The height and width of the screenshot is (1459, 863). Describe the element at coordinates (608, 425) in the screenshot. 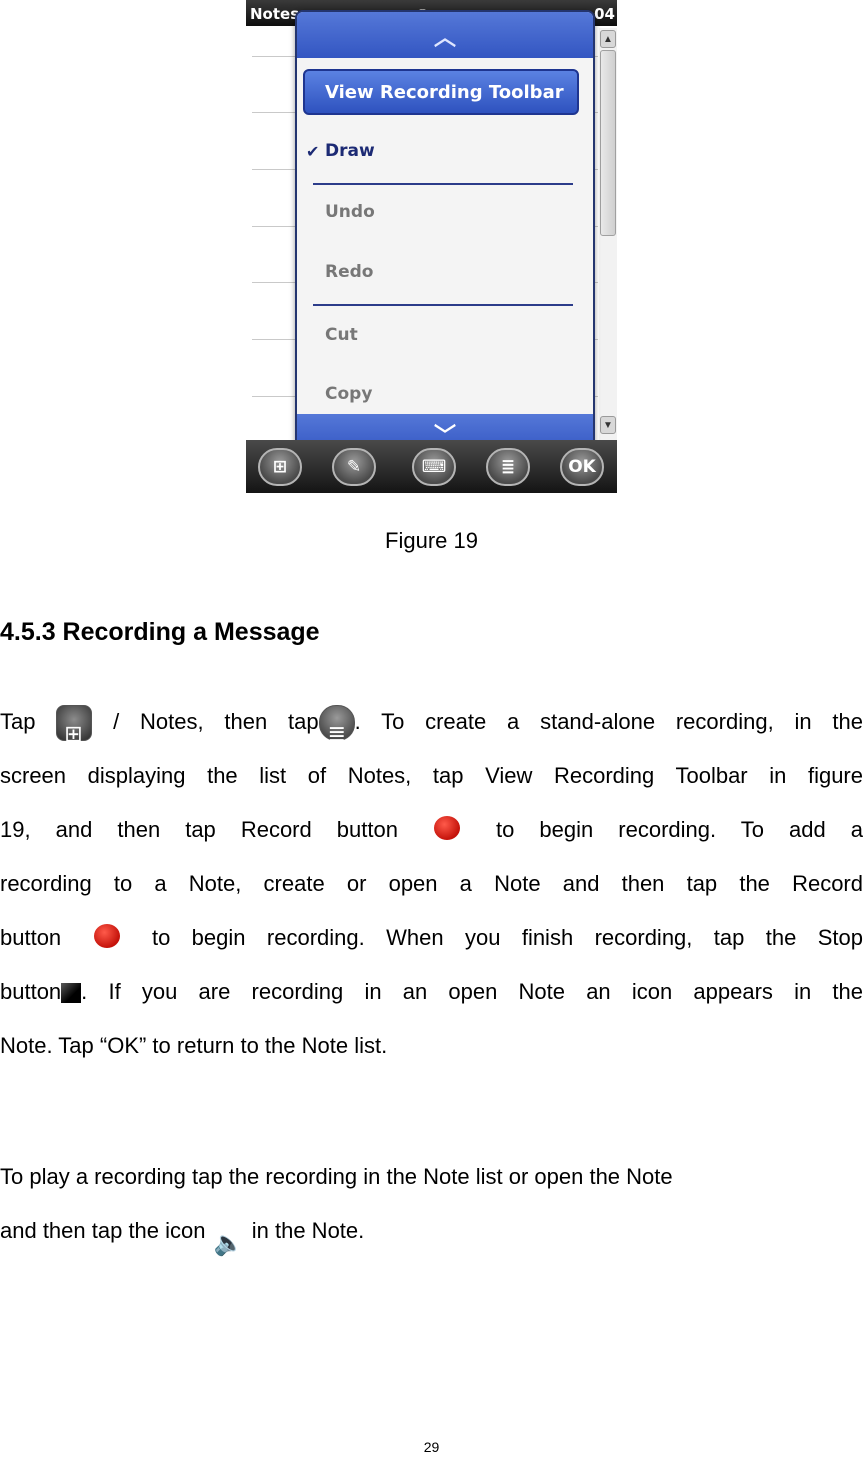

I see `scroll-down-icon: ▼` at that location.